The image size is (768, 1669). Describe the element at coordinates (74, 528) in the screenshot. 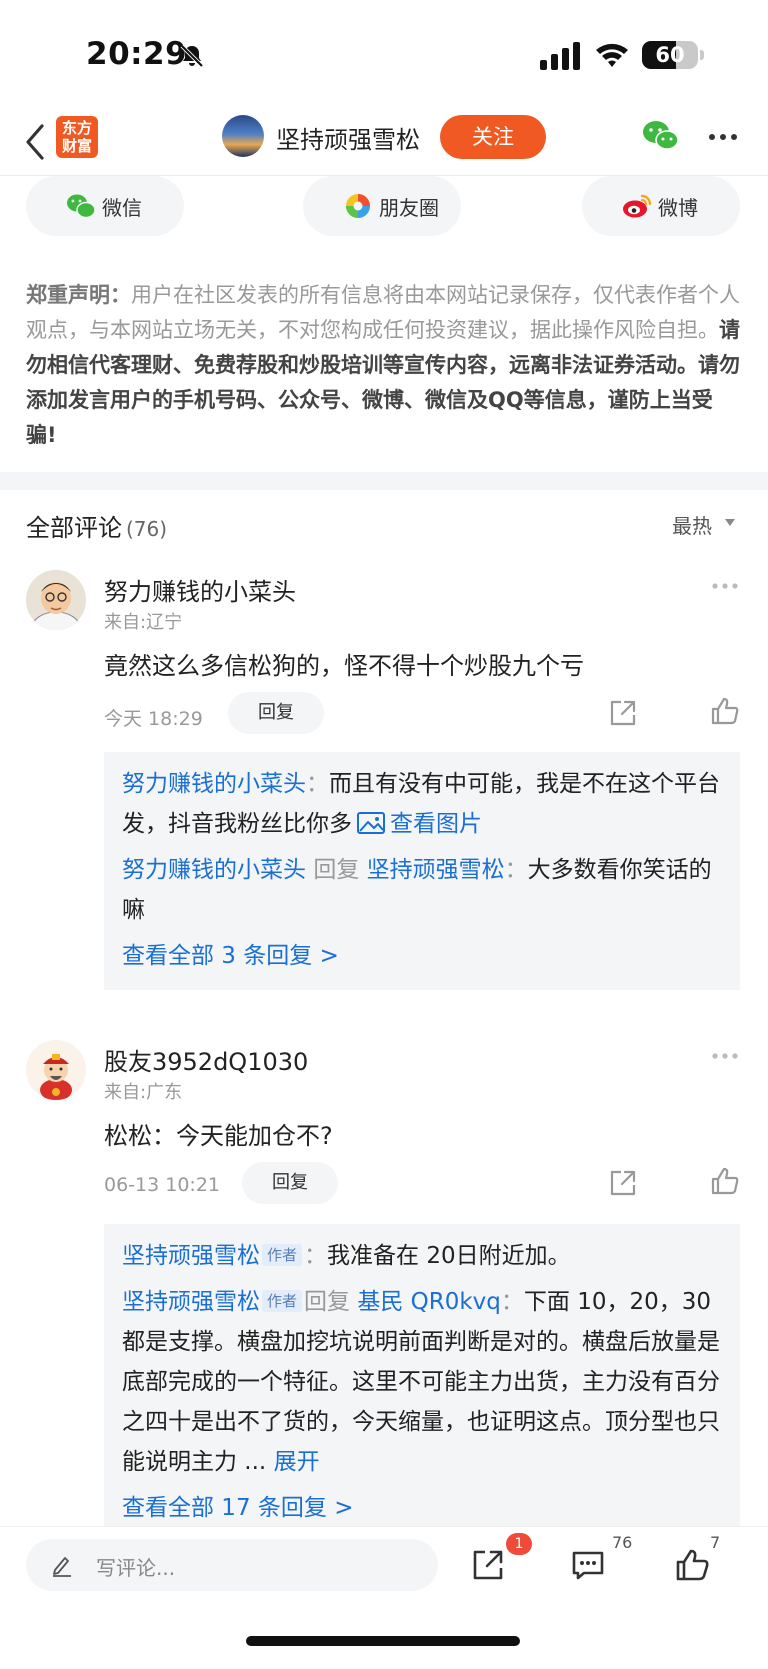

I see `comments-title-text: 全部评论` at that location.